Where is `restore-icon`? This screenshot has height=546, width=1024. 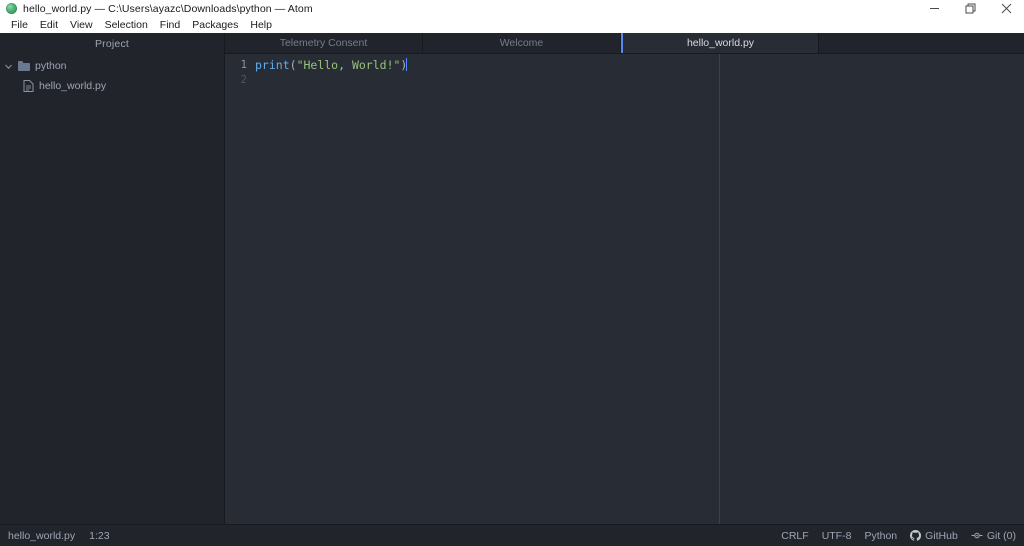
restore-icon is located at coordinates (970, 8).